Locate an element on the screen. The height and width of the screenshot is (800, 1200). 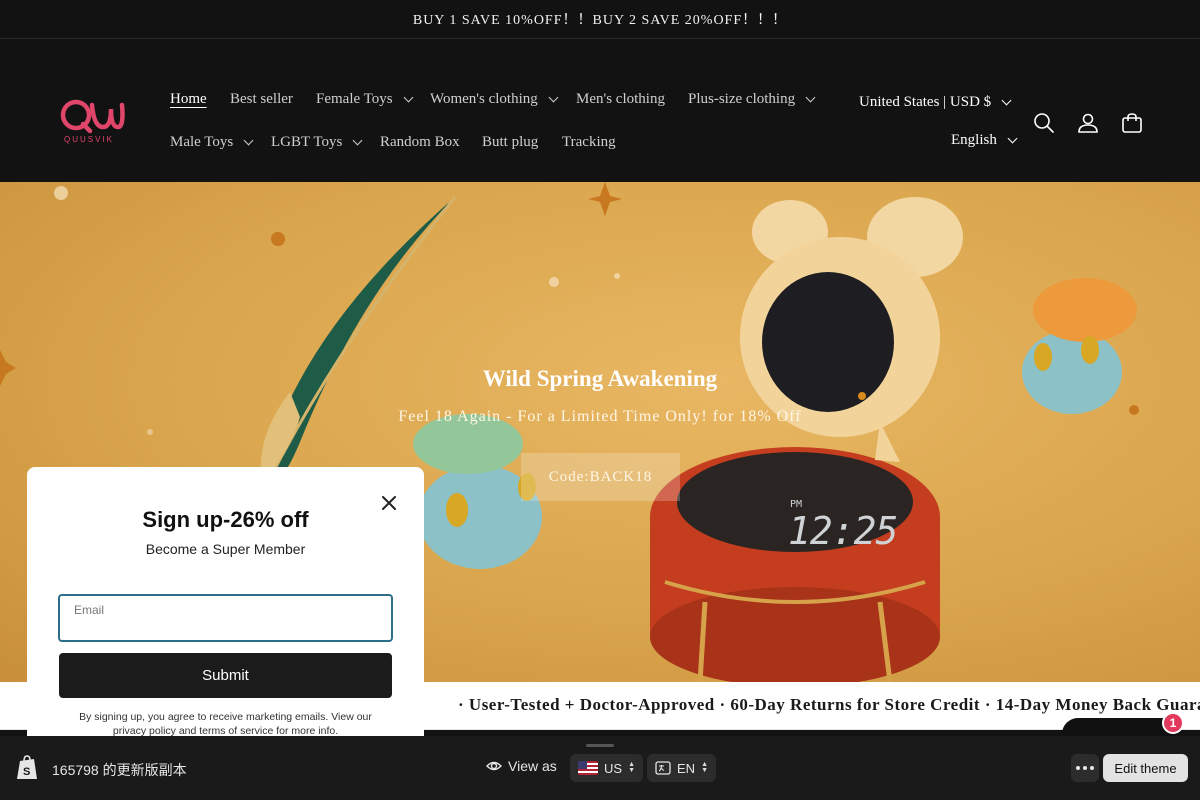
cart-icon is located at coordinates (1132, 123).